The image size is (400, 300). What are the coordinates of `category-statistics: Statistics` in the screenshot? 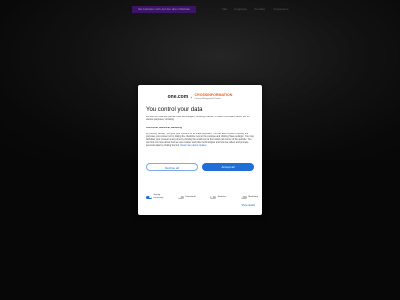 It's located at (218, 197).